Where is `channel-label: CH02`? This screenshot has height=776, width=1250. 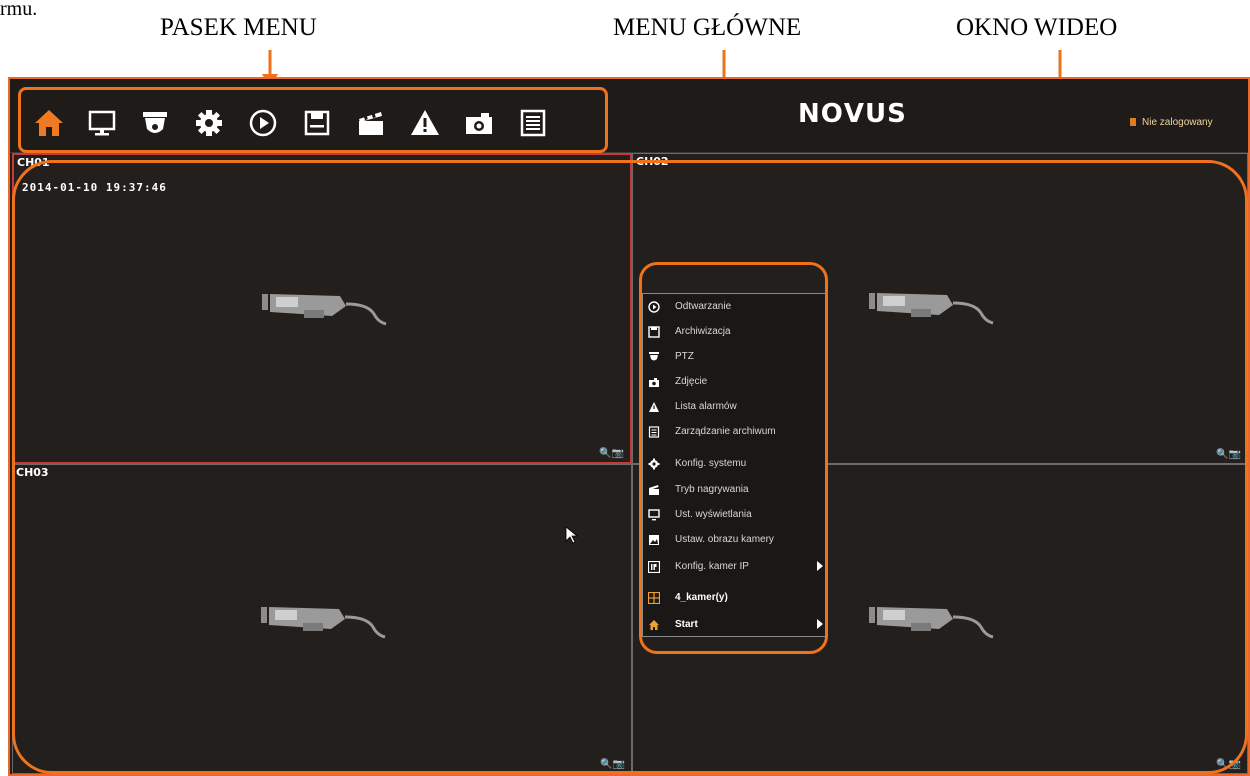 channel-label: CH02 is located at coordinates (652, 161).